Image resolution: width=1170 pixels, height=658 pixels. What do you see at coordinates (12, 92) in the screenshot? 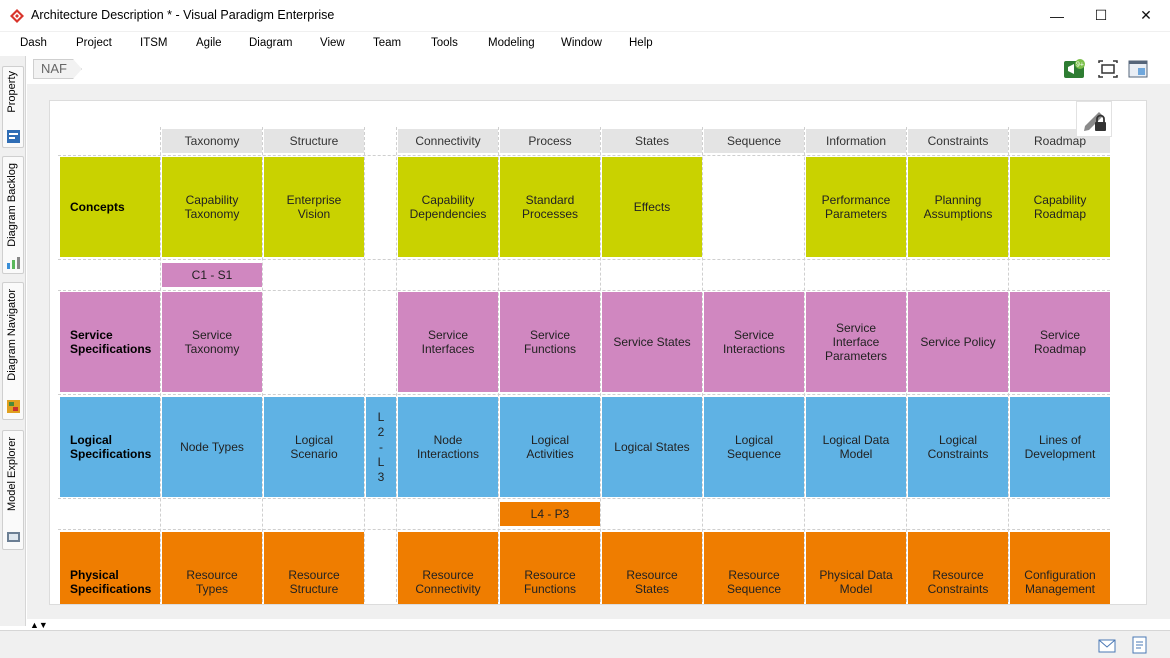
I see `tab-property-label: Property` at bounding box center [12, 92].